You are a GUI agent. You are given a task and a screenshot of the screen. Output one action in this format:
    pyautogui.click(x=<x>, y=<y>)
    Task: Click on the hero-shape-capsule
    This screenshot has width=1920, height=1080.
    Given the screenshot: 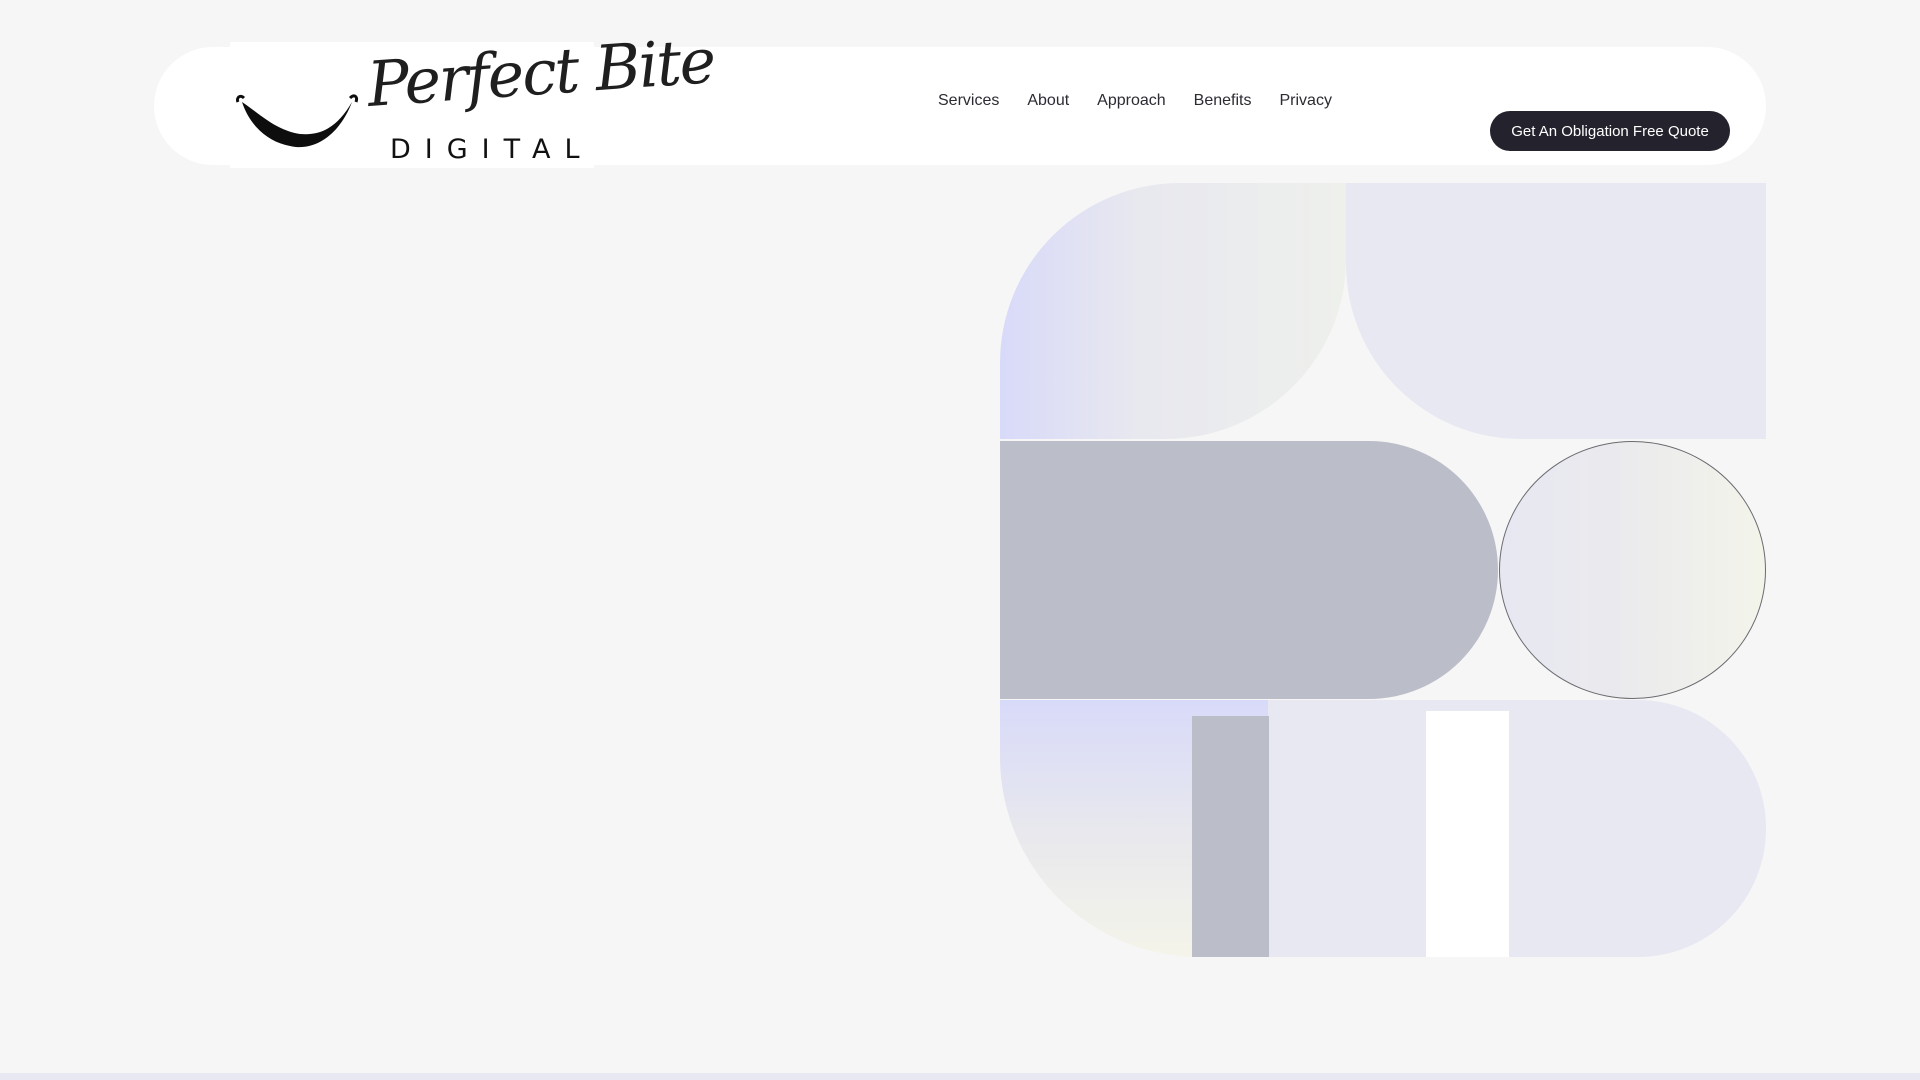 What is the action you would take?
    pyautogui.click(x=1517, y=828)
    